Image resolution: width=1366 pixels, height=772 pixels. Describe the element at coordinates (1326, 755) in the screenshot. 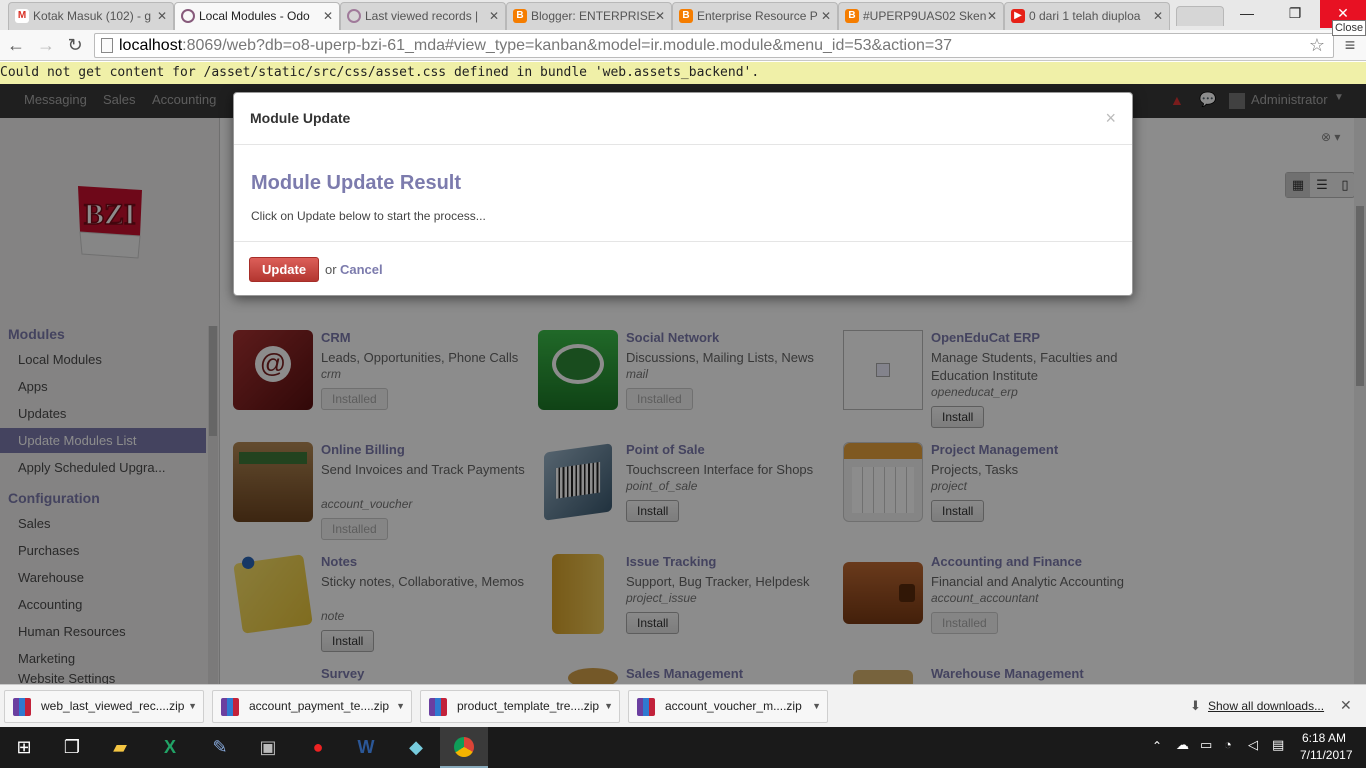

I see `clock-date: 7/11/2017` at that location.